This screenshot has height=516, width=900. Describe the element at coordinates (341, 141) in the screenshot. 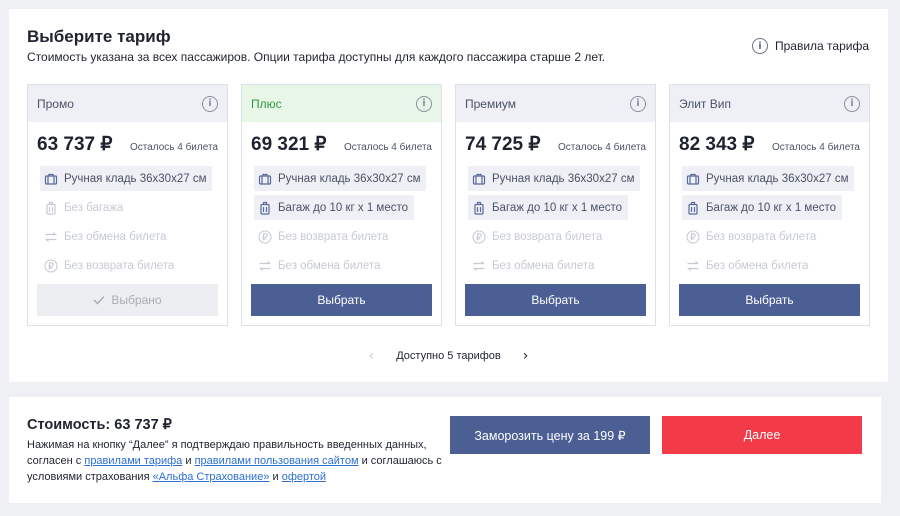

I see `tariff-price-row: 69 321 ₽ Осталось 4 билета` at that location.